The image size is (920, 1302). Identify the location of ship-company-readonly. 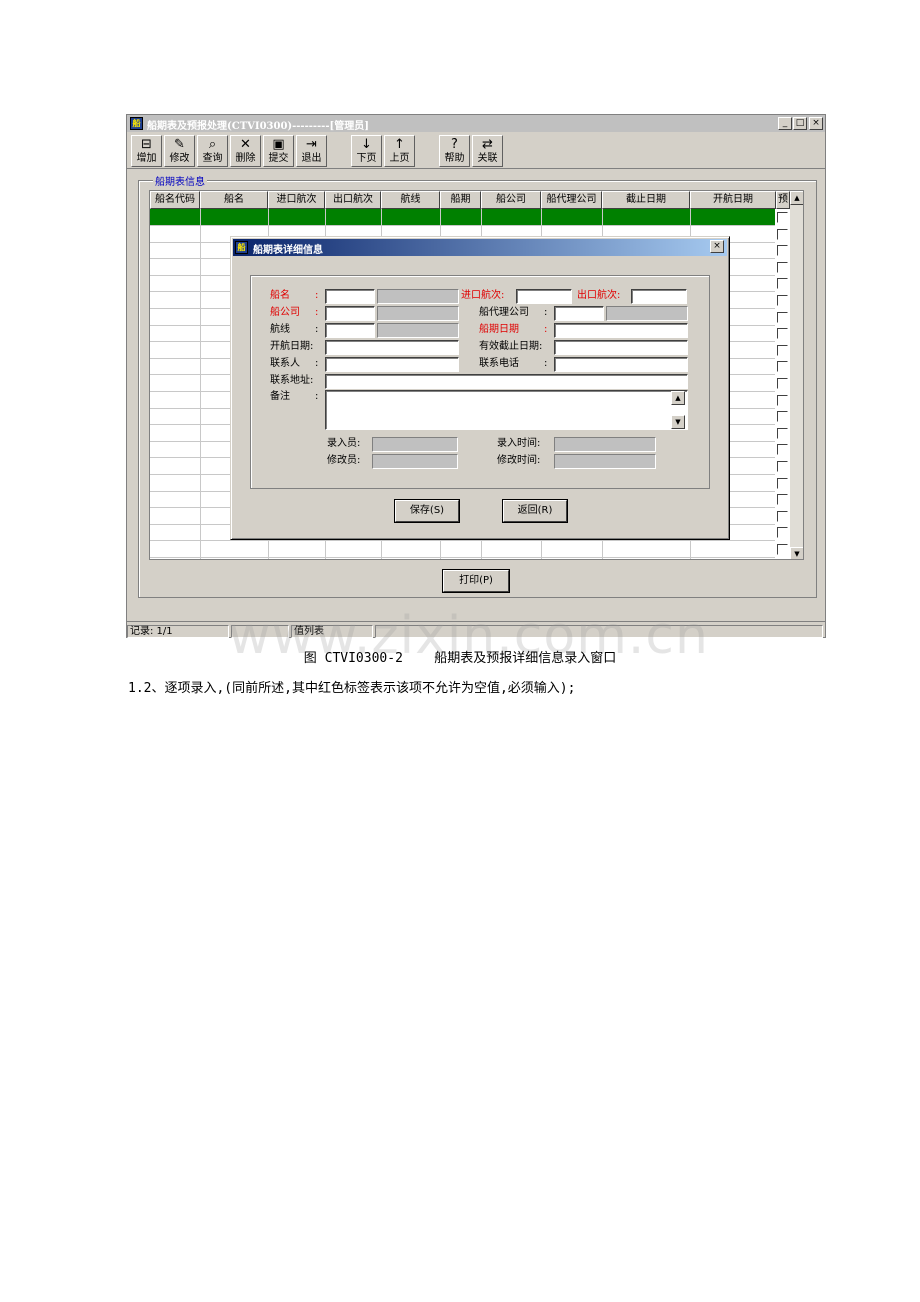
(418, 313).